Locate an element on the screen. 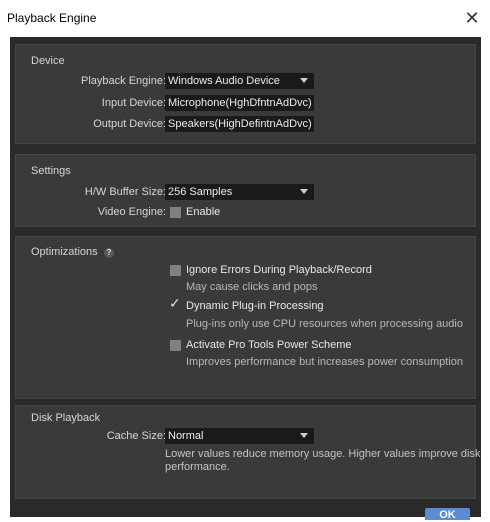  cache-size-select: Normal is located at coordinates (239, 436).